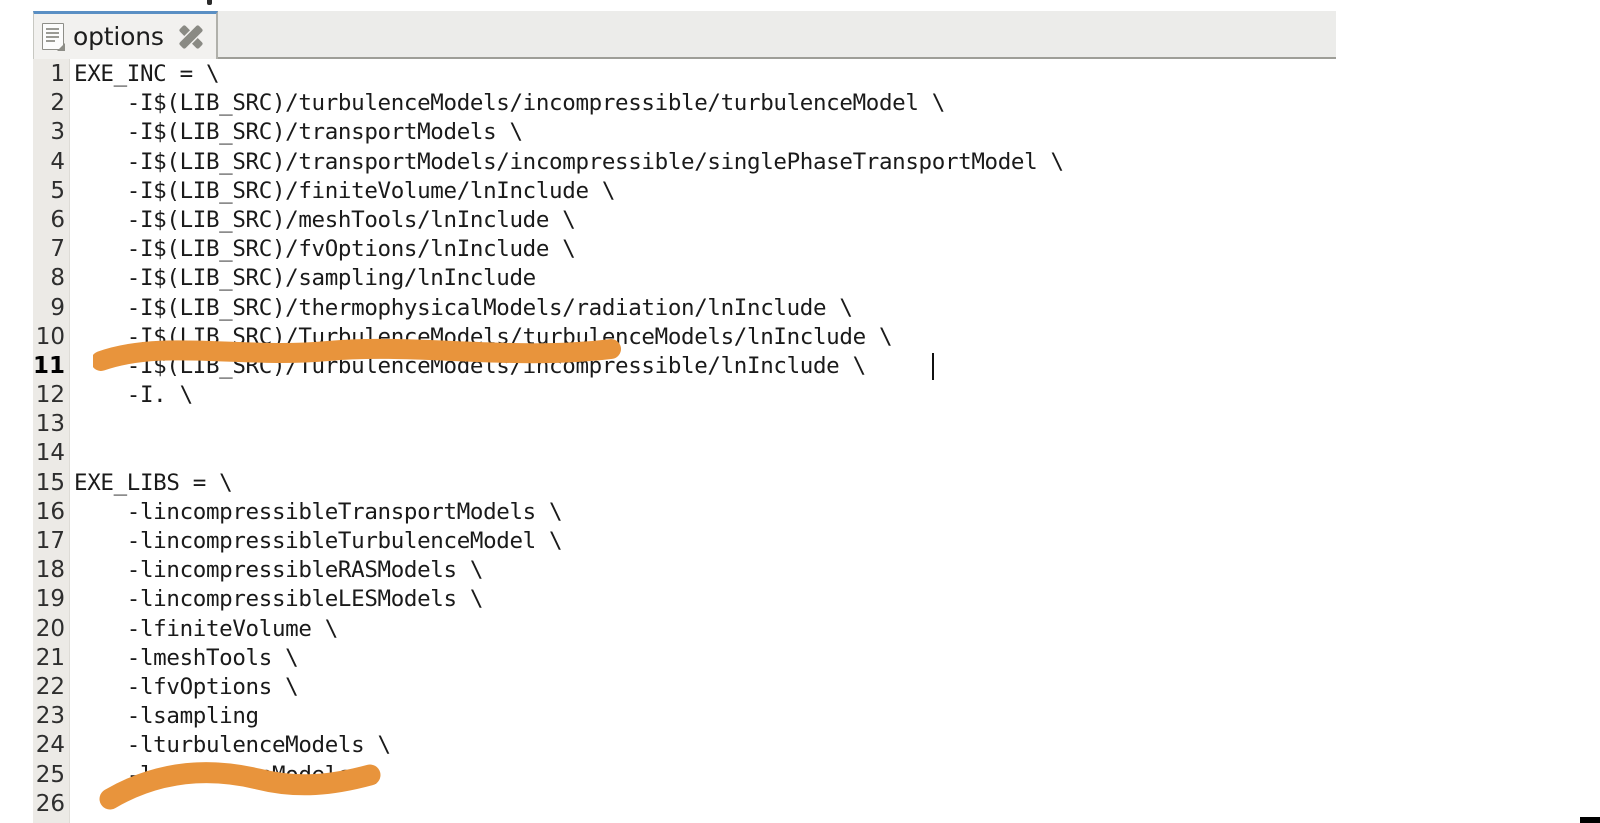 The height and width of the screenshot is (823, 1600). I want to click on stray-glyph-top, so click(209, 2).